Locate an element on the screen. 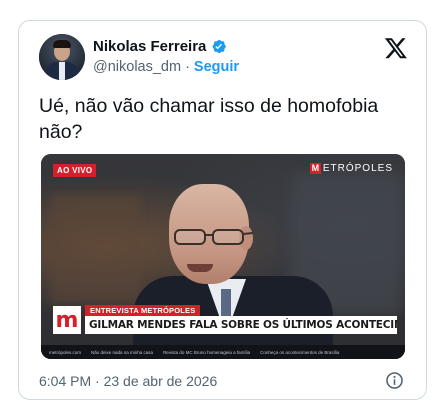 The width and height of the screenshot is (447, 404). ticker-item: Conheça os acontecimentos de Brasília is located at coordinates (300, 352).